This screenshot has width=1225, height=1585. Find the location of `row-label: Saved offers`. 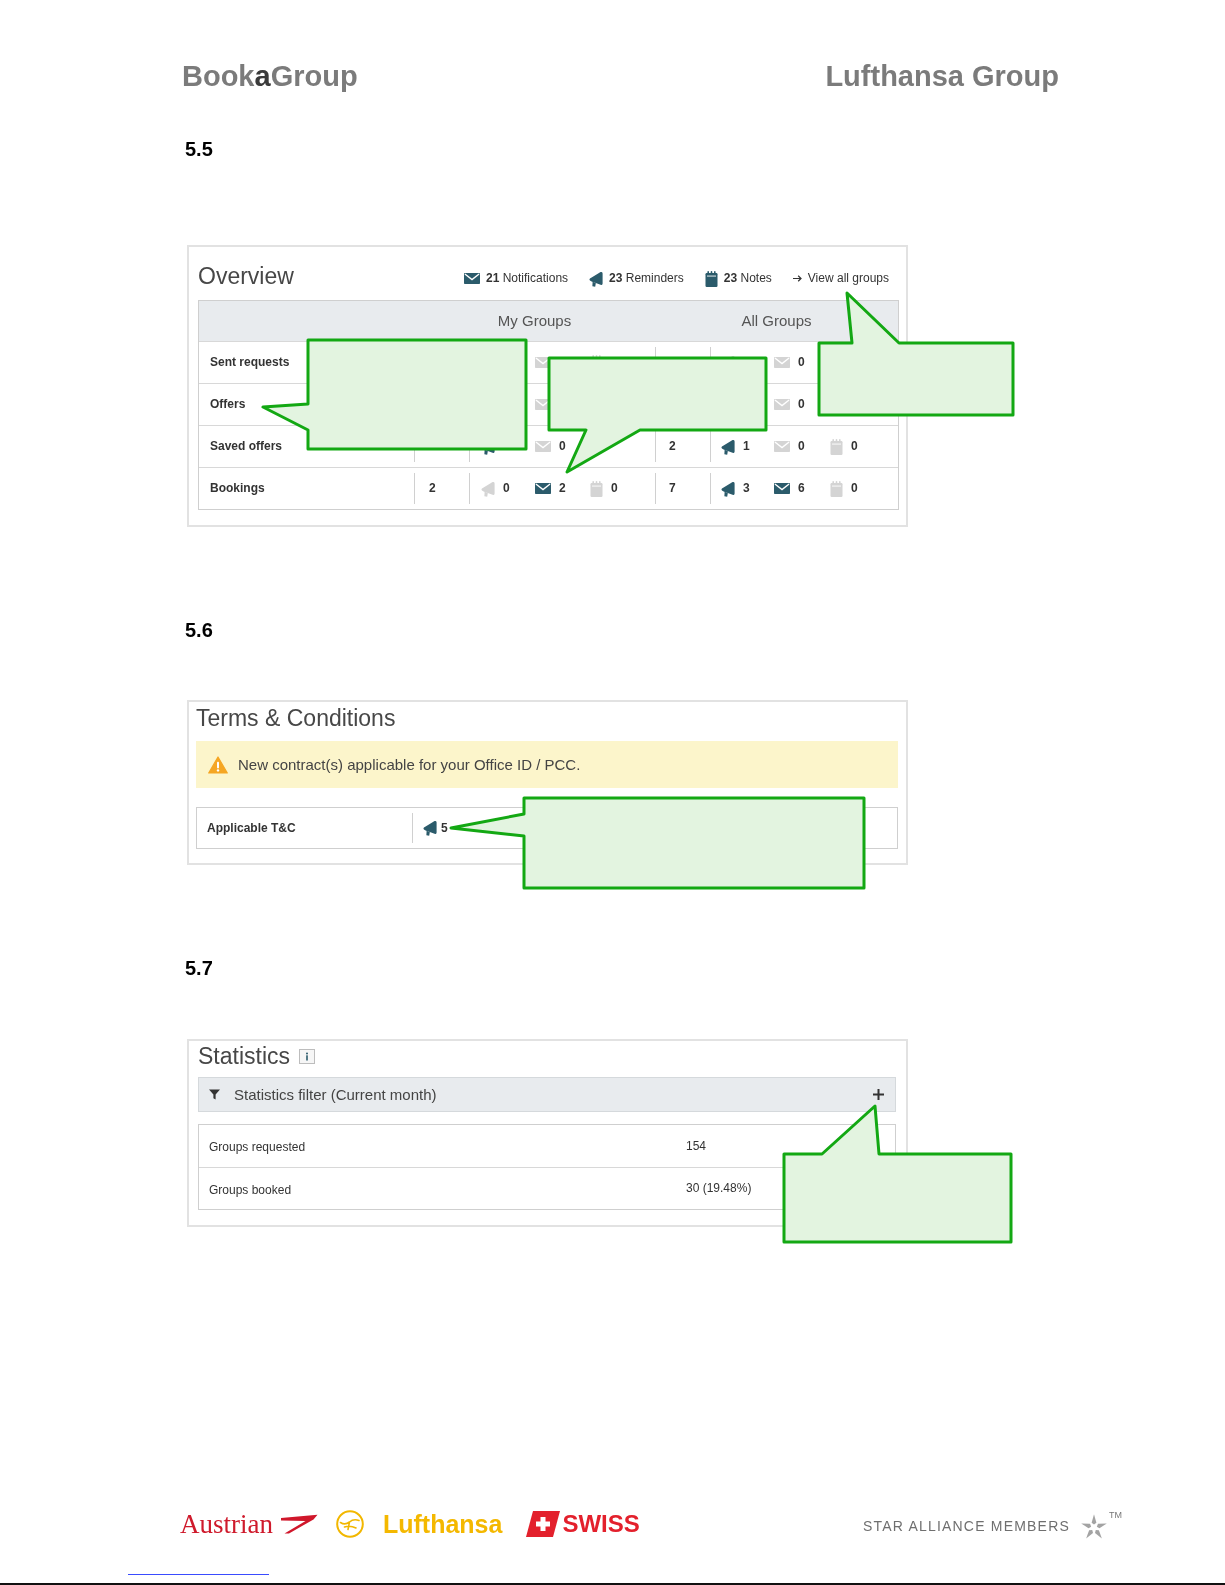

row-label: Saved offers is located at coordinates (246, 446).